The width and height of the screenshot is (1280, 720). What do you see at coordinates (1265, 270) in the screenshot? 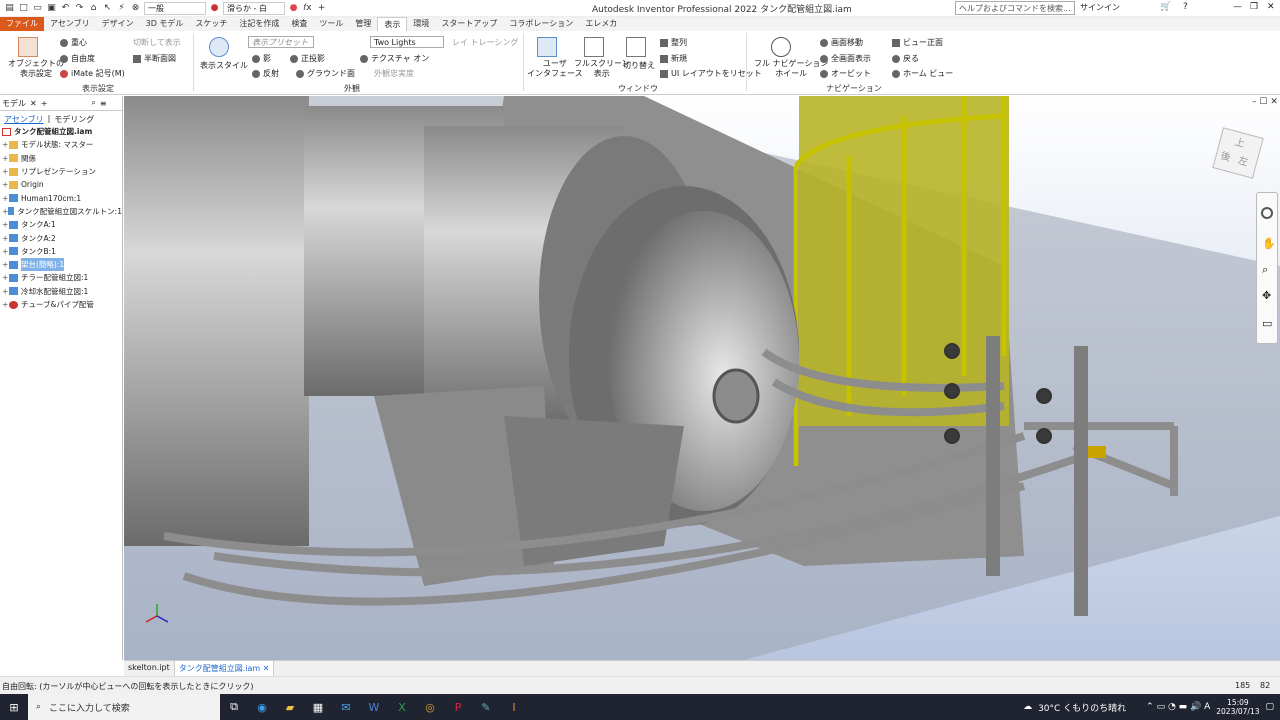
I see `zoom-icon: ⌕` at bounding box center [1265, 270].